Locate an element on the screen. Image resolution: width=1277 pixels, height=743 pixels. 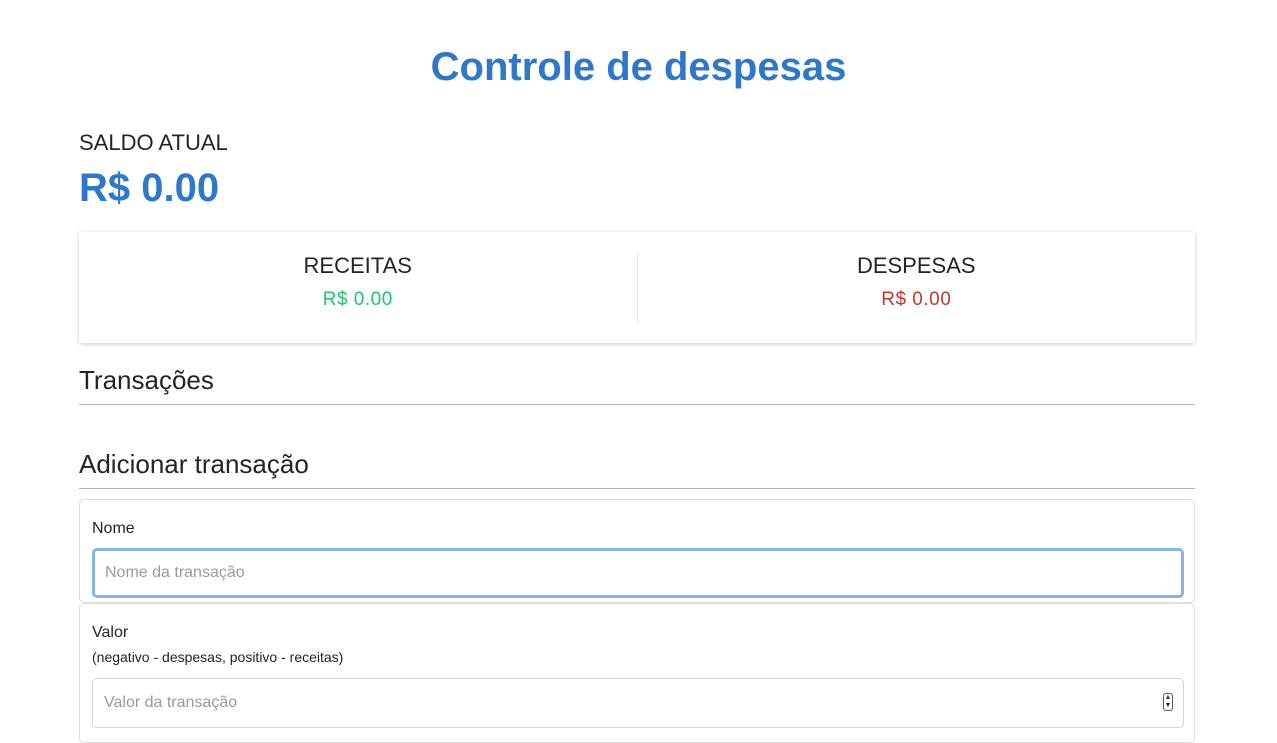
transactions-title: Transações is located at coordinates (637, 384).